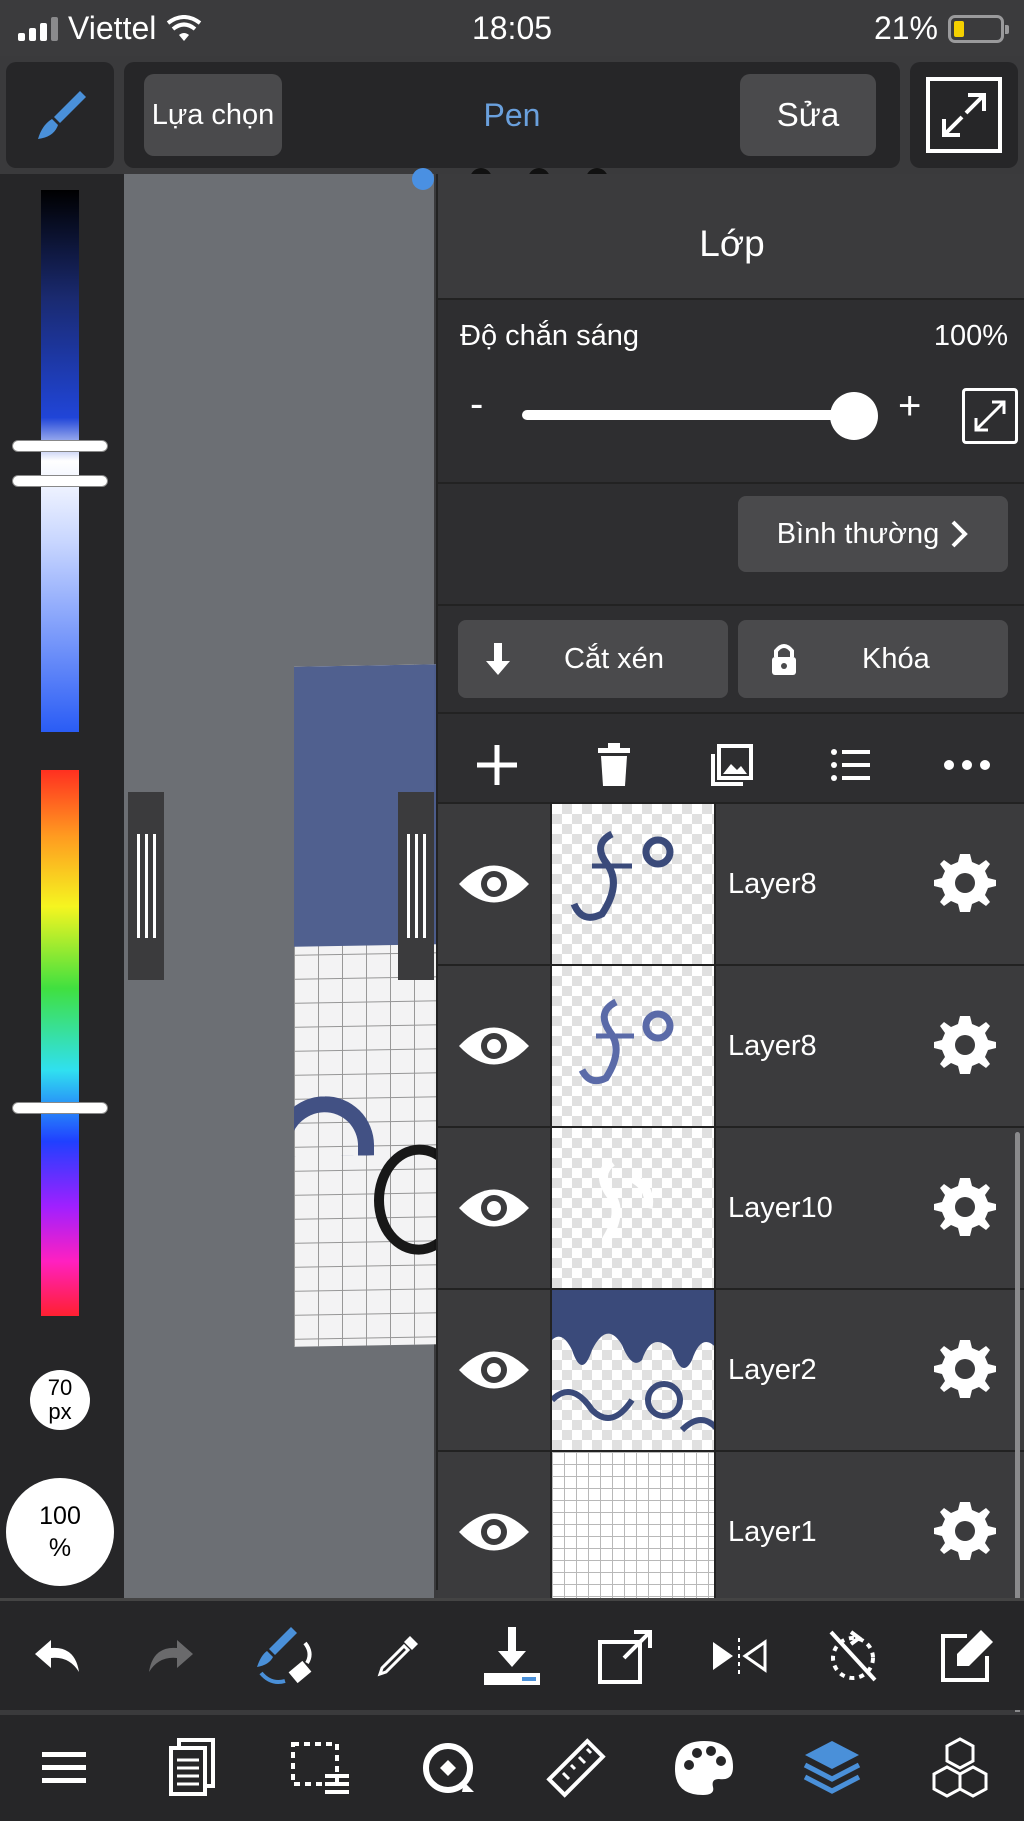 This screenshot has height=1821, width=1024. Describe the element at coordinates (731, 451) in the screenshot. I see `opacity-section: Độ chắn sáng 100% - + Bình thường` at that location.